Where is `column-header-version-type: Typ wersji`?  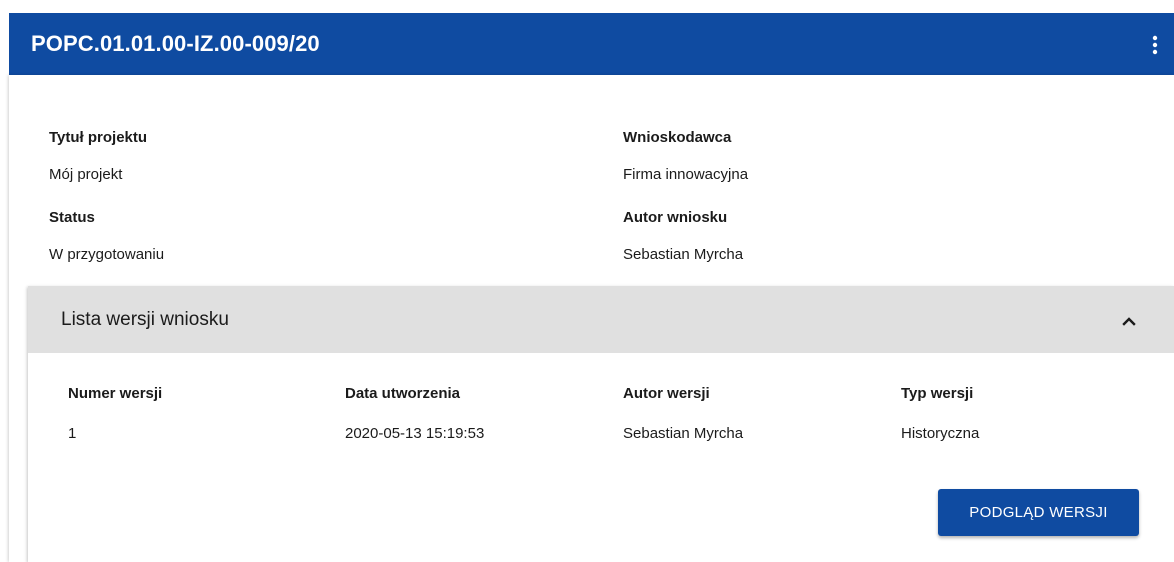 column-header-version-type: Typ wersji is located at coordinates (937, 393).